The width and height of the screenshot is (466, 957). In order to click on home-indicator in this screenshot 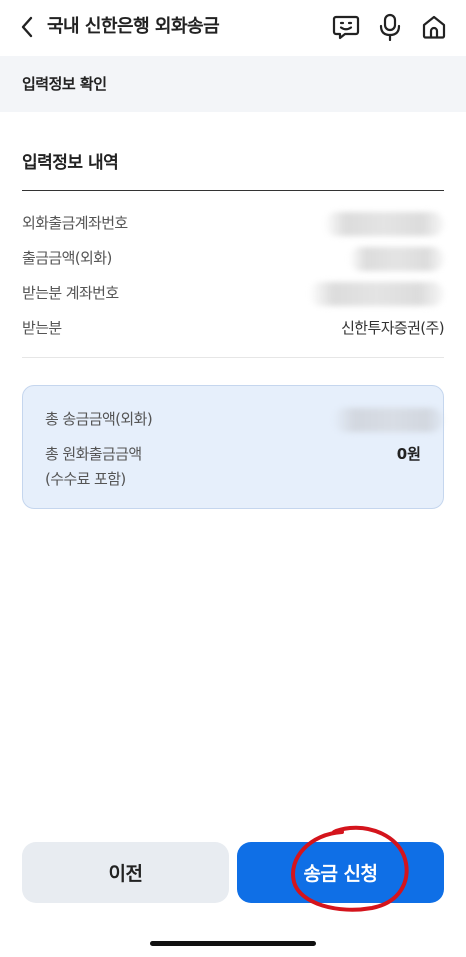, I will do `click(233, 943)`.